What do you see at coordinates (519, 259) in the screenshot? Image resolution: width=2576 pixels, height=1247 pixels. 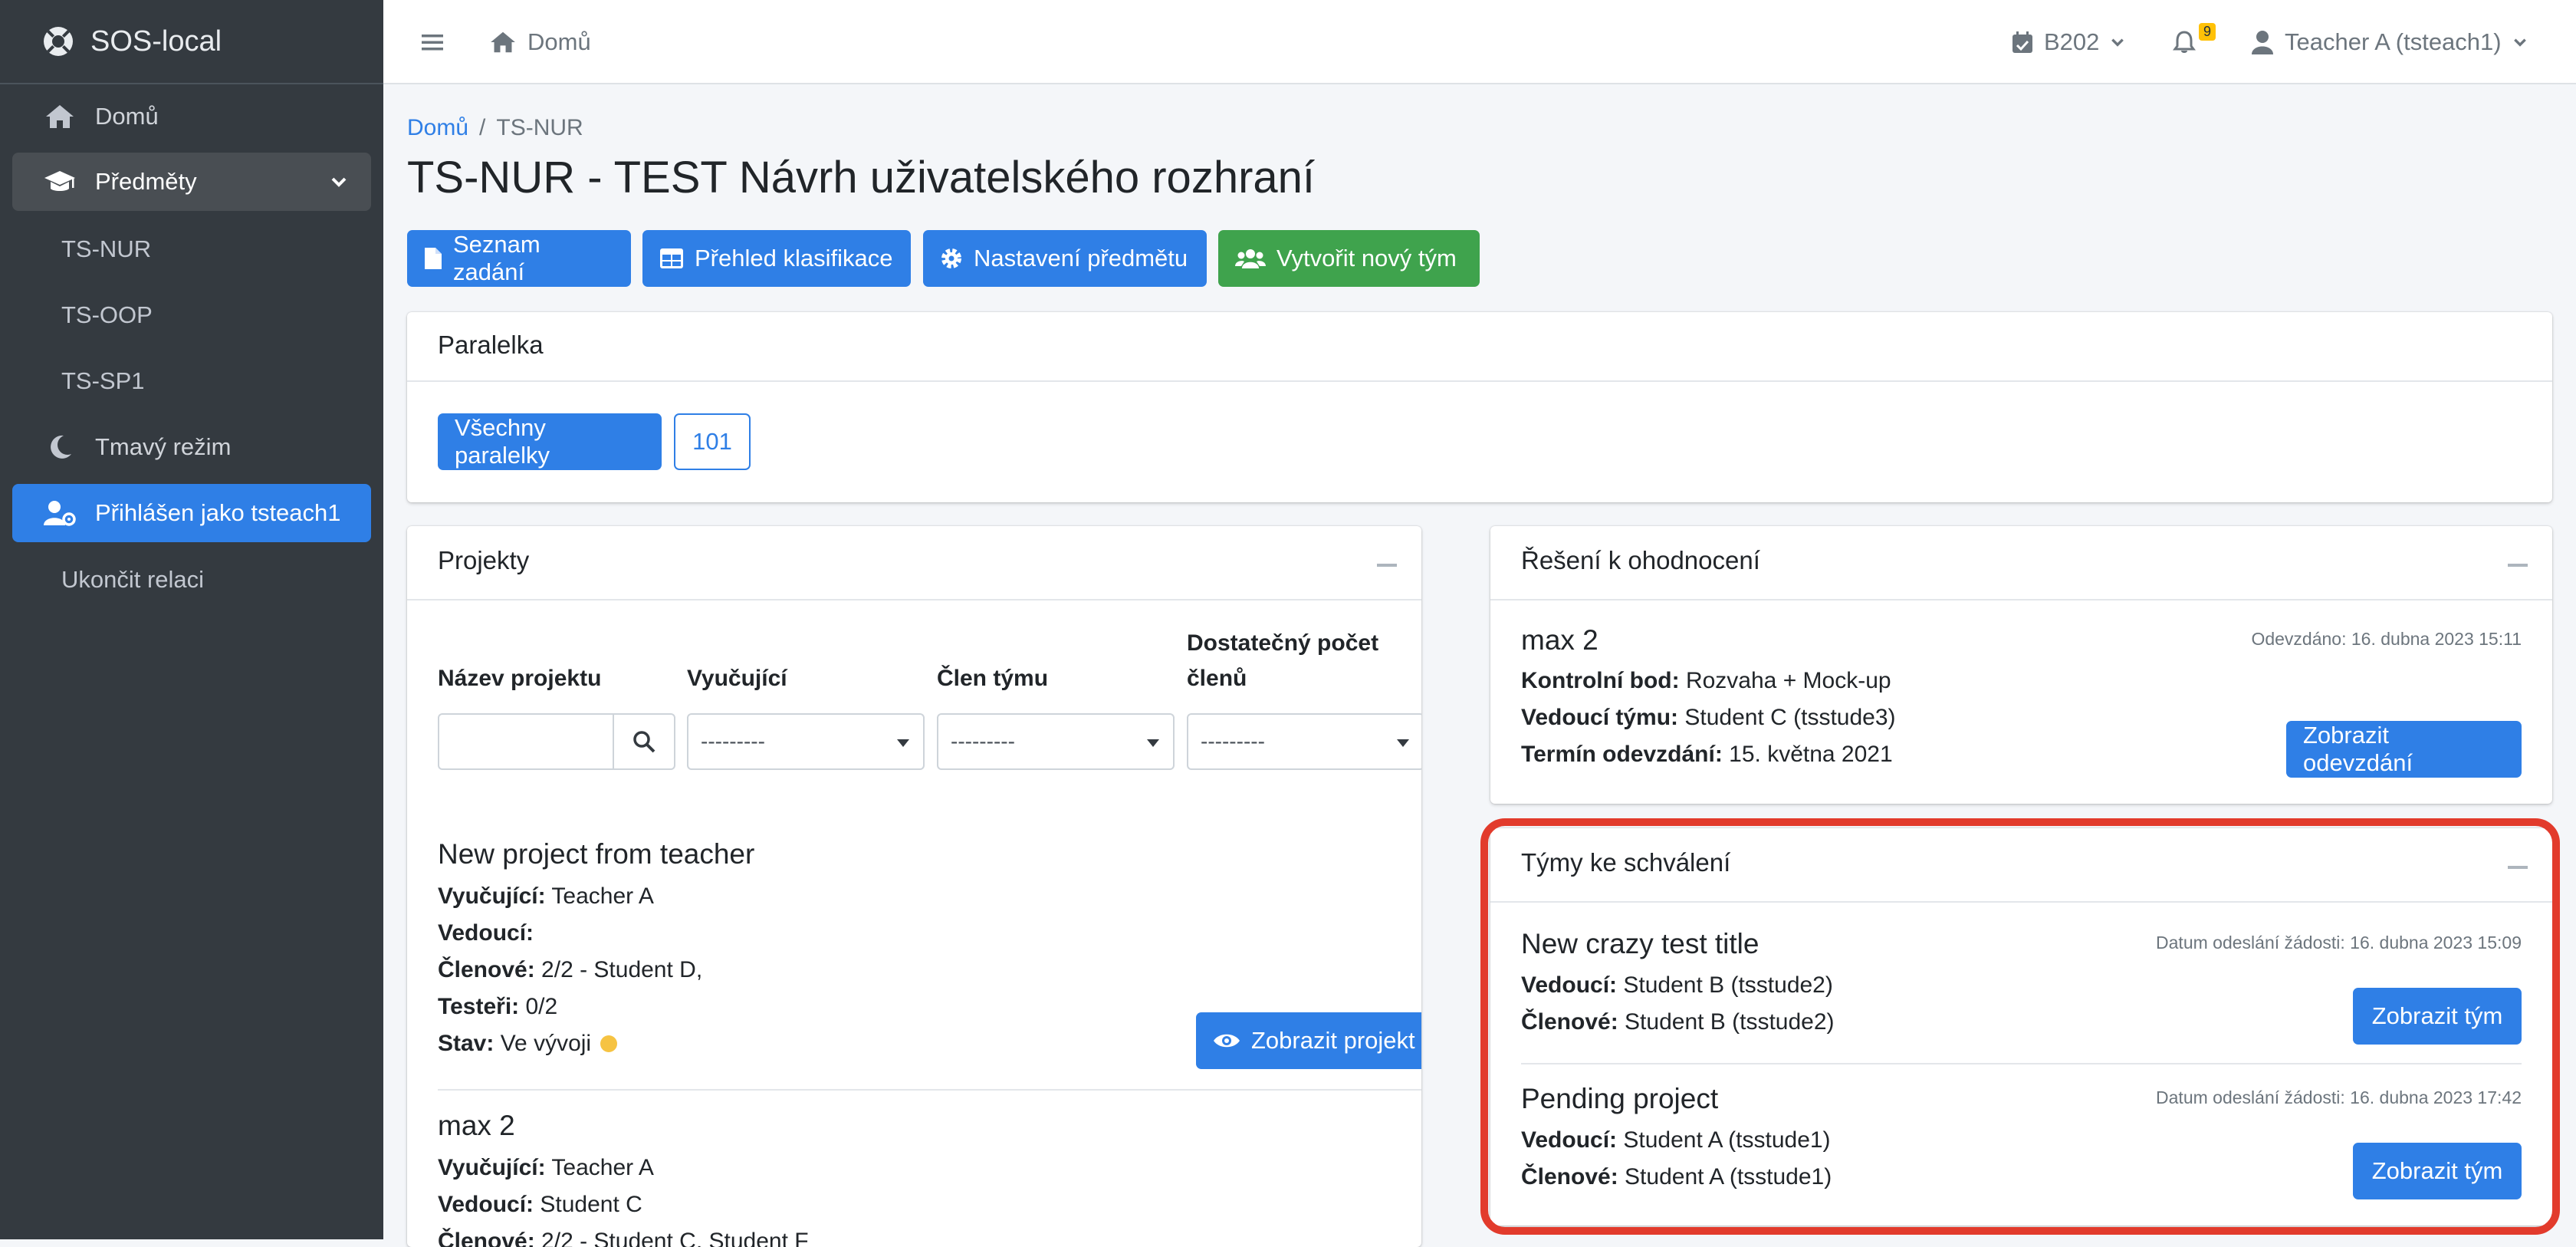 I see `task-list-button: Seznam zadání` at bounding box center [519, 259].